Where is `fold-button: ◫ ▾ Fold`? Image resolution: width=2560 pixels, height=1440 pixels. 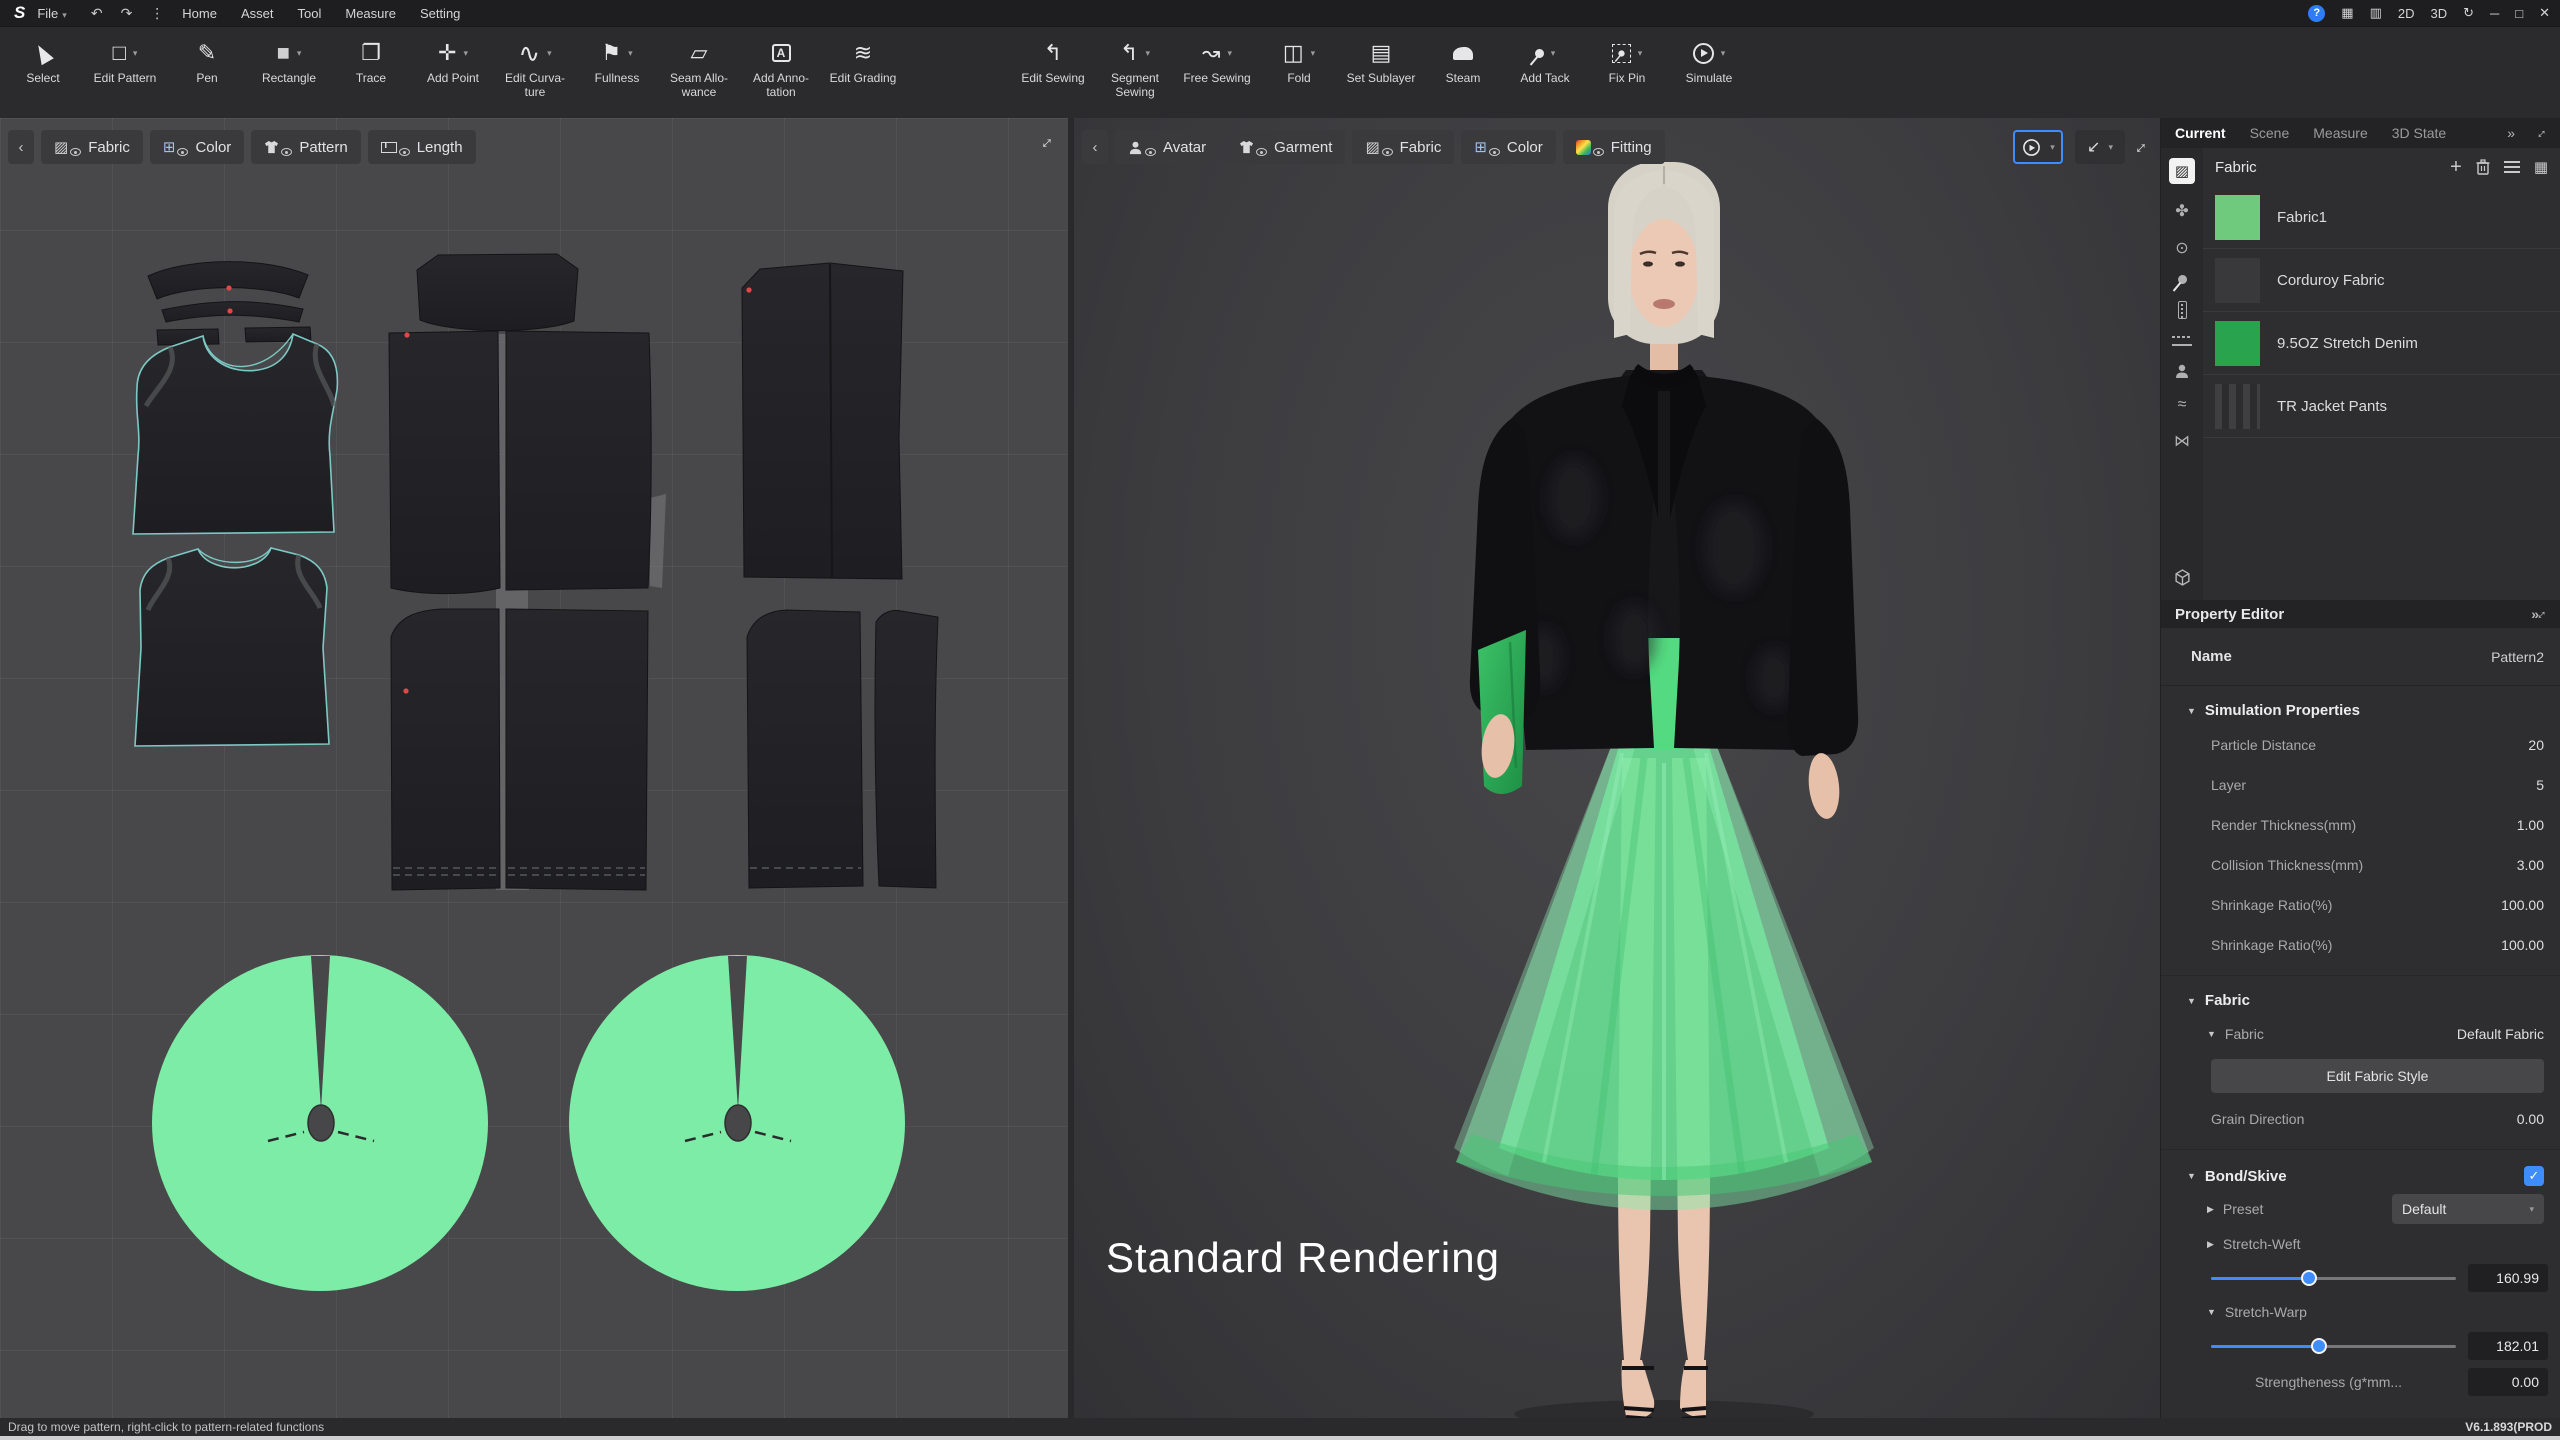 fold-button: ◫ ▾ Fold is located at coordinates (1299, 60).